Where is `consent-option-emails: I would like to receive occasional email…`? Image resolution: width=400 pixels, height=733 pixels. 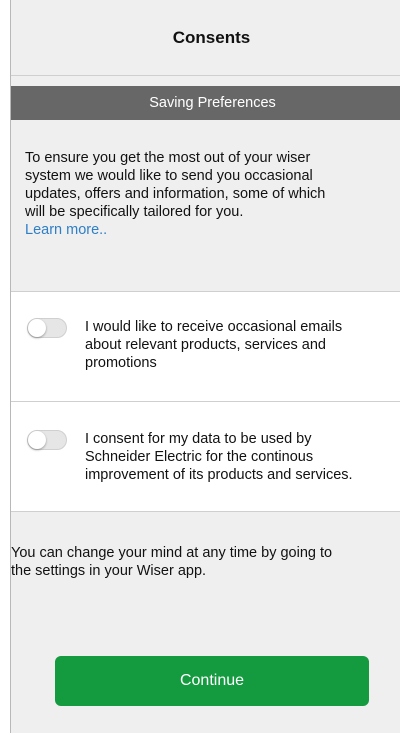 consent-option-emails: I would like to receive occasional email… is located at coordinates (205, 347).